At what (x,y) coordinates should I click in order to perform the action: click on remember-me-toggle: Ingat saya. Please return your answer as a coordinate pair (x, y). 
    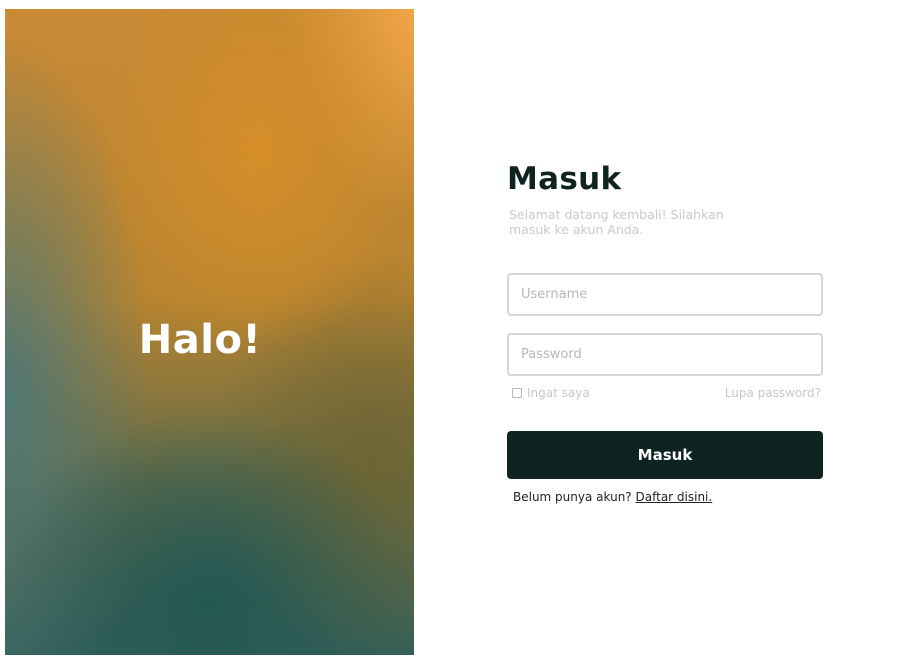
    Looking at the image, I should click on (551, 393).